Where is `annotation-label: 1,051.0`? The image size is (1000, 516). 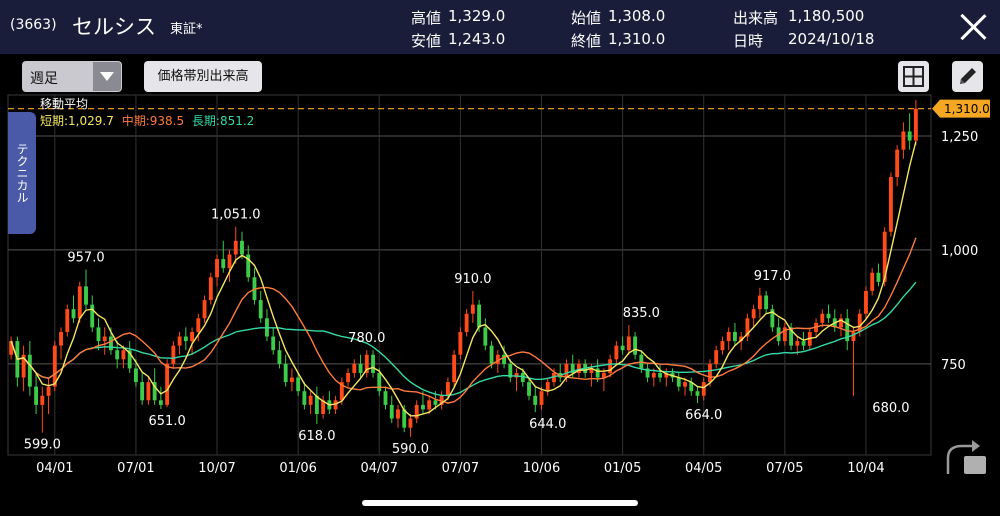
annotation-label: 1,051.0 is located at coordinates (236, 215).